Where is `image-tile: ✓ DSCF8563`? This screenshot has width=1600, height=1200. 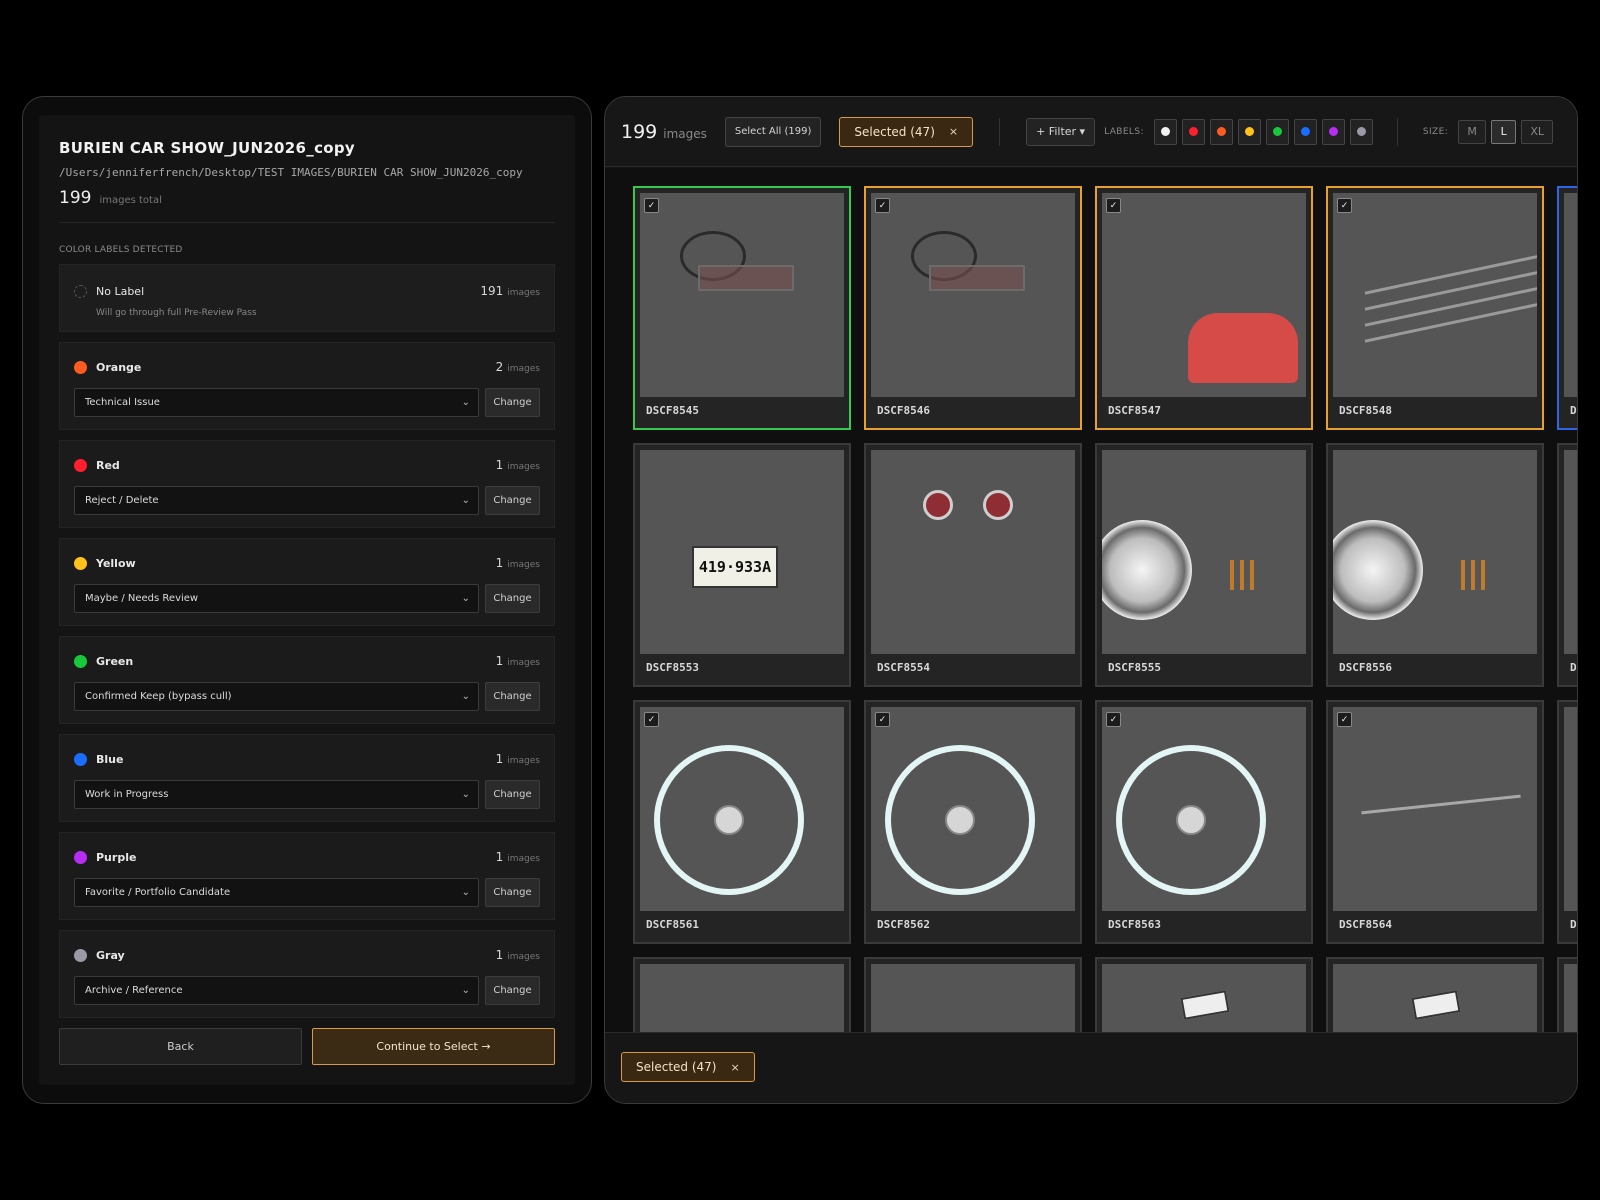
image-tile: ✓ DSCF8563 is located at coordinates (1204, 822).